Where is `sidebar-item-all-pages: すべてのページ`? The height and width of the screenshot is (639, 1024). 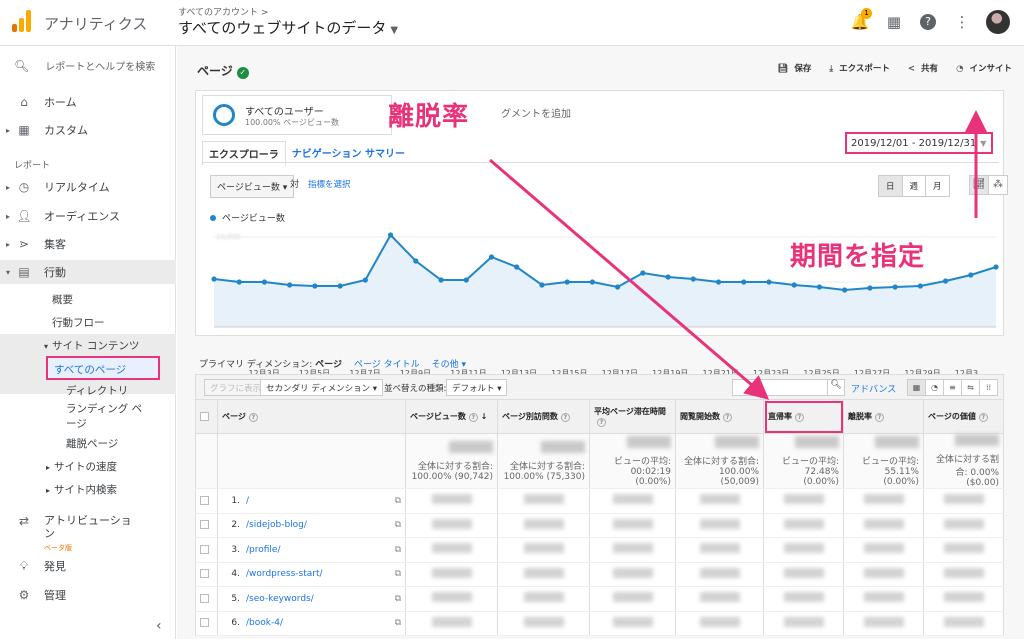
sidebar-item-all-pages: すべてのページ is located at coordinates (103, 368).